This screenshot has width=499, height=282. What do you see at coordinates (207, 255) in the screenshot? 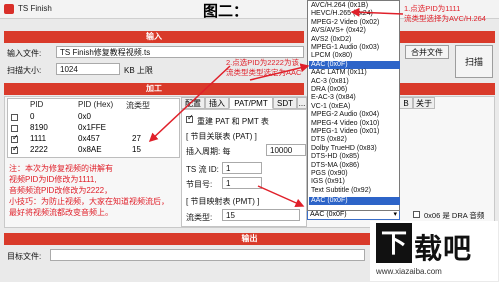
I see `target-file-field` at bounding box center [207, 255].